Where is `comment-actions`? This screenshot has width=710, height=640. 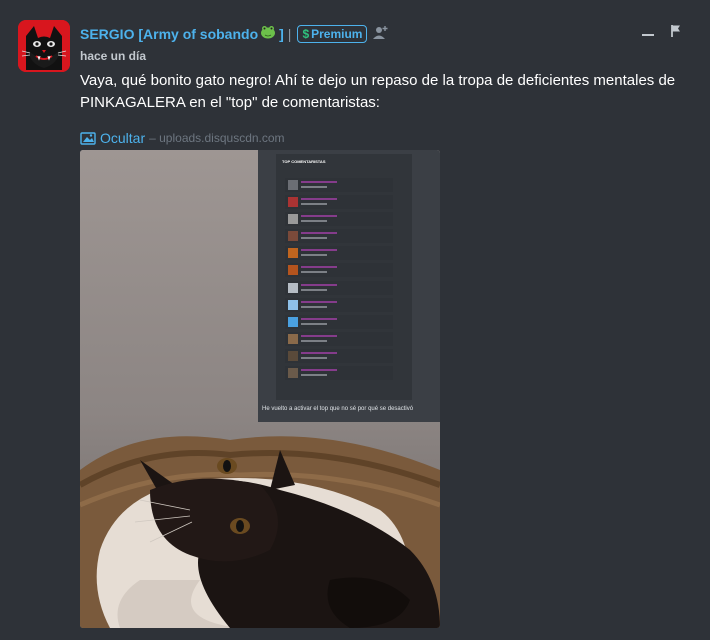
comment-actions is located at coordinates (662, 33).